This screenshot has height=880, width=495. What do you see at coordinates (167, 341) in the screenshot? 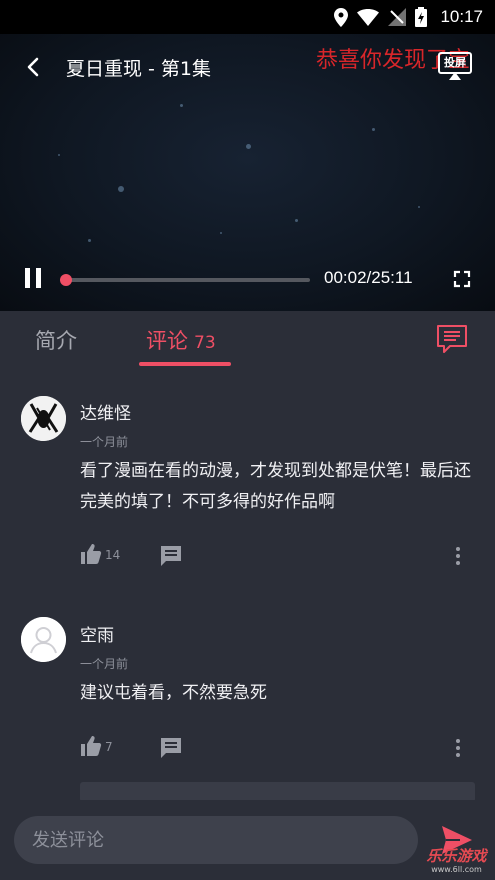
I see `tab-comments-label: 评论` at bounding box center [167, 341].